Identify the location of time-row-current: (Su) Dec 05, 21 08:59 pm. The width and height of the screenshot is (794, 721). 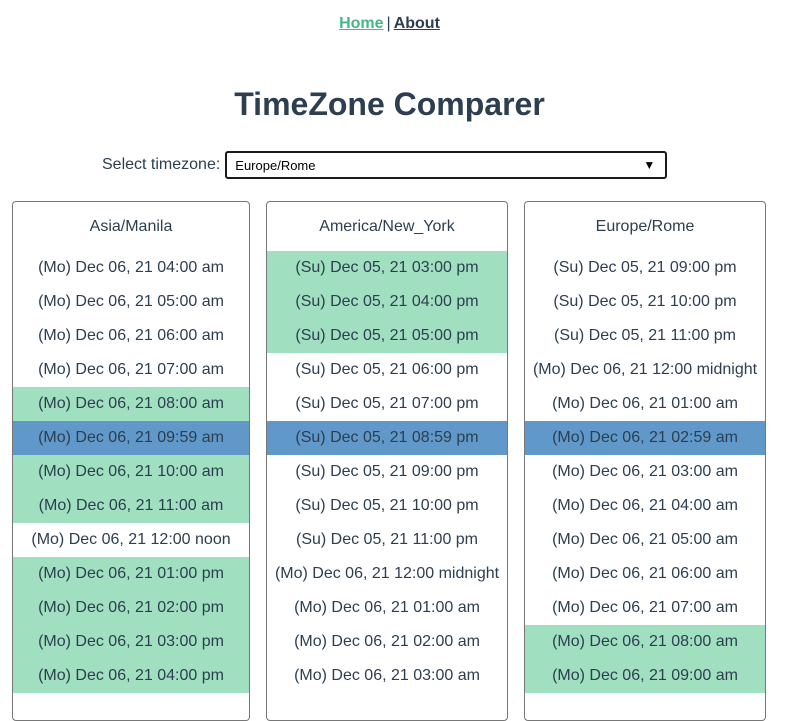
(387, 438).